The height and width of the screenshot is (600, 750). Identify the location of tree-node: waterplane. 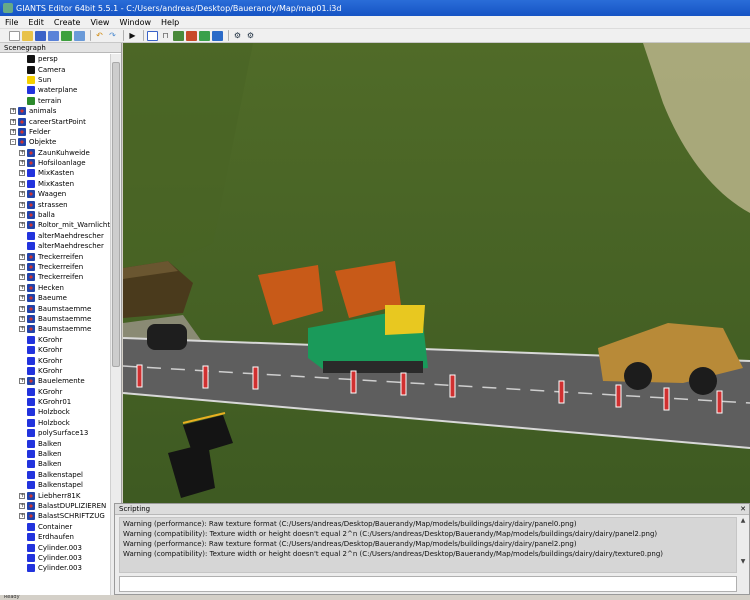
(55, 90).